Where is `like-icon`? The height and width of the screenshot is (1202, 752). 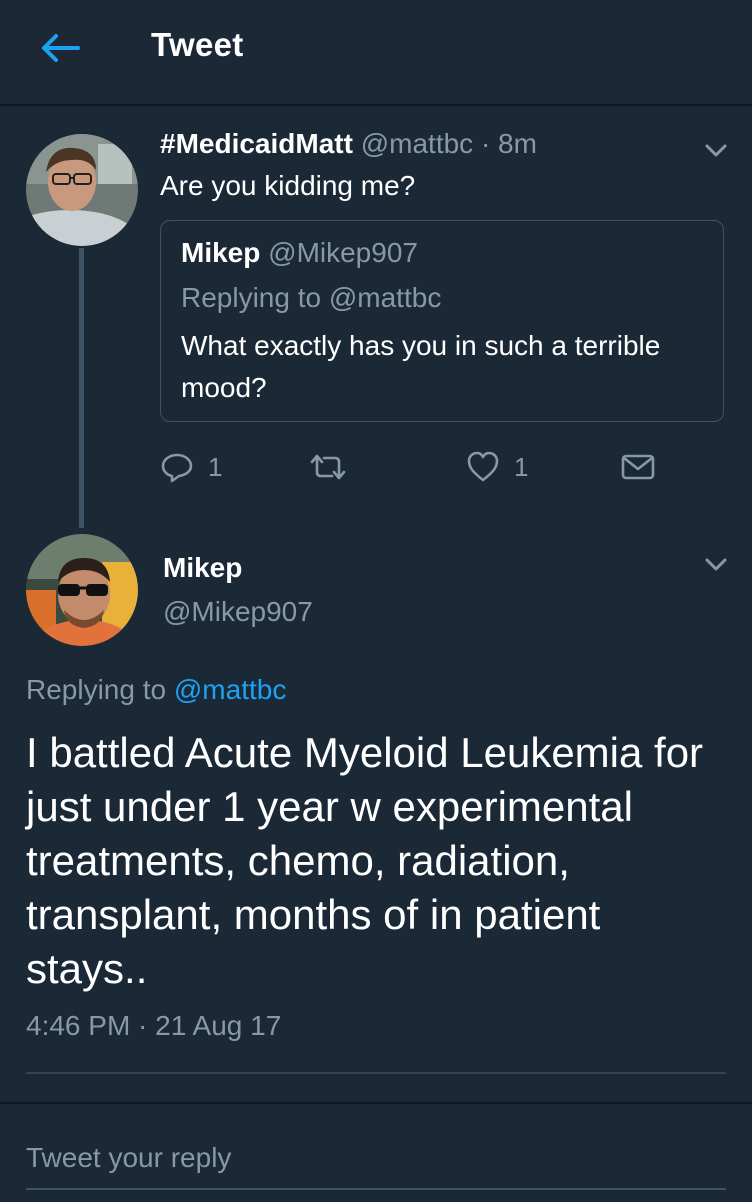
like-icon is located at coordinates (483, 466).